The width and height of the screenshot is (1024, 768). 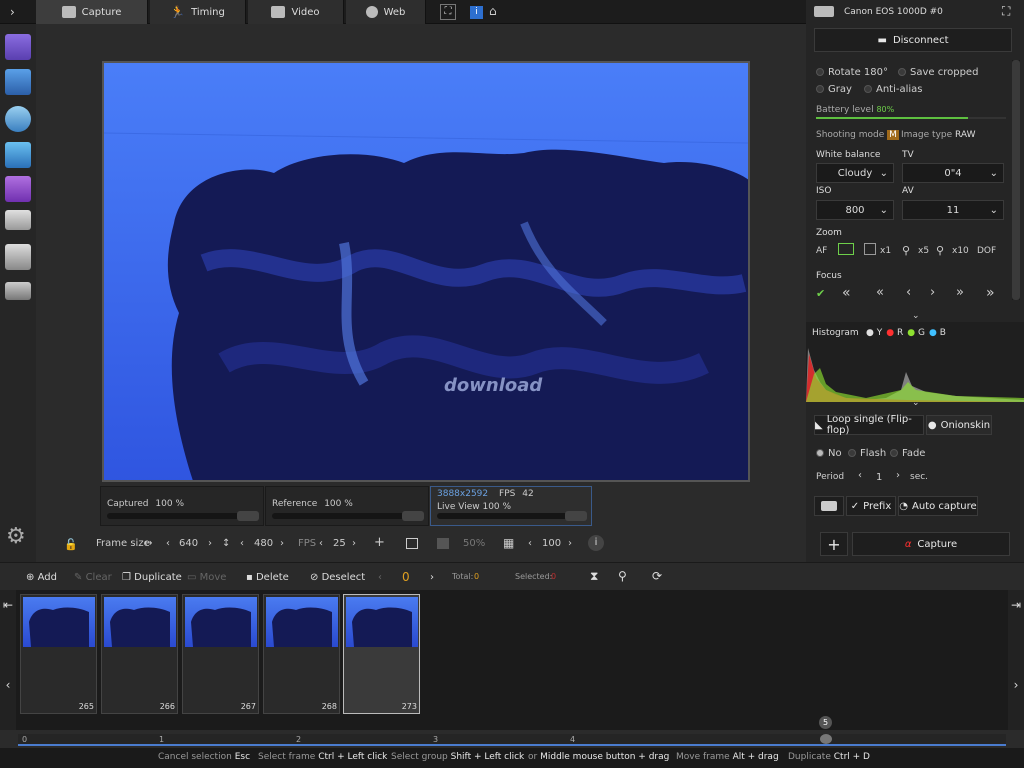 What do you see at coordinates (923, 251) in the screenshot?
I see `zoom-x5: x5` at bounding box center [923, 251].